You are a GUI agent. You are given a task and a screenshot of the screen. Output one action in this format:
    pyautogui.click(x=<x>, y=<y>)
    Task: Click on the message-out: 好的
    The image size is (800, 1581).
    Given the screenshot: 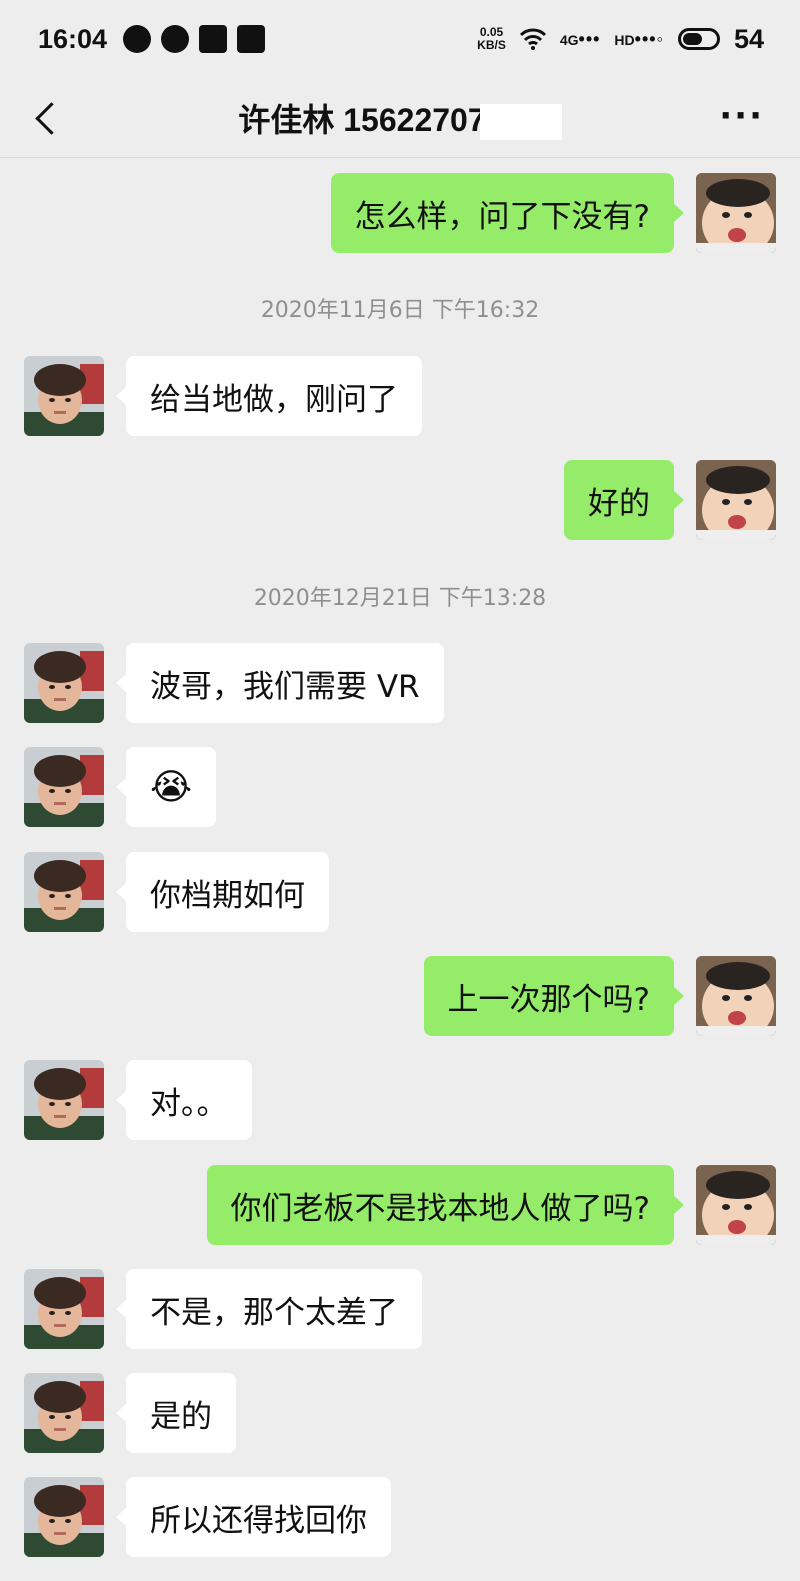 What is the action you would take?
    pyautogui.click(x=670, y=500)
    